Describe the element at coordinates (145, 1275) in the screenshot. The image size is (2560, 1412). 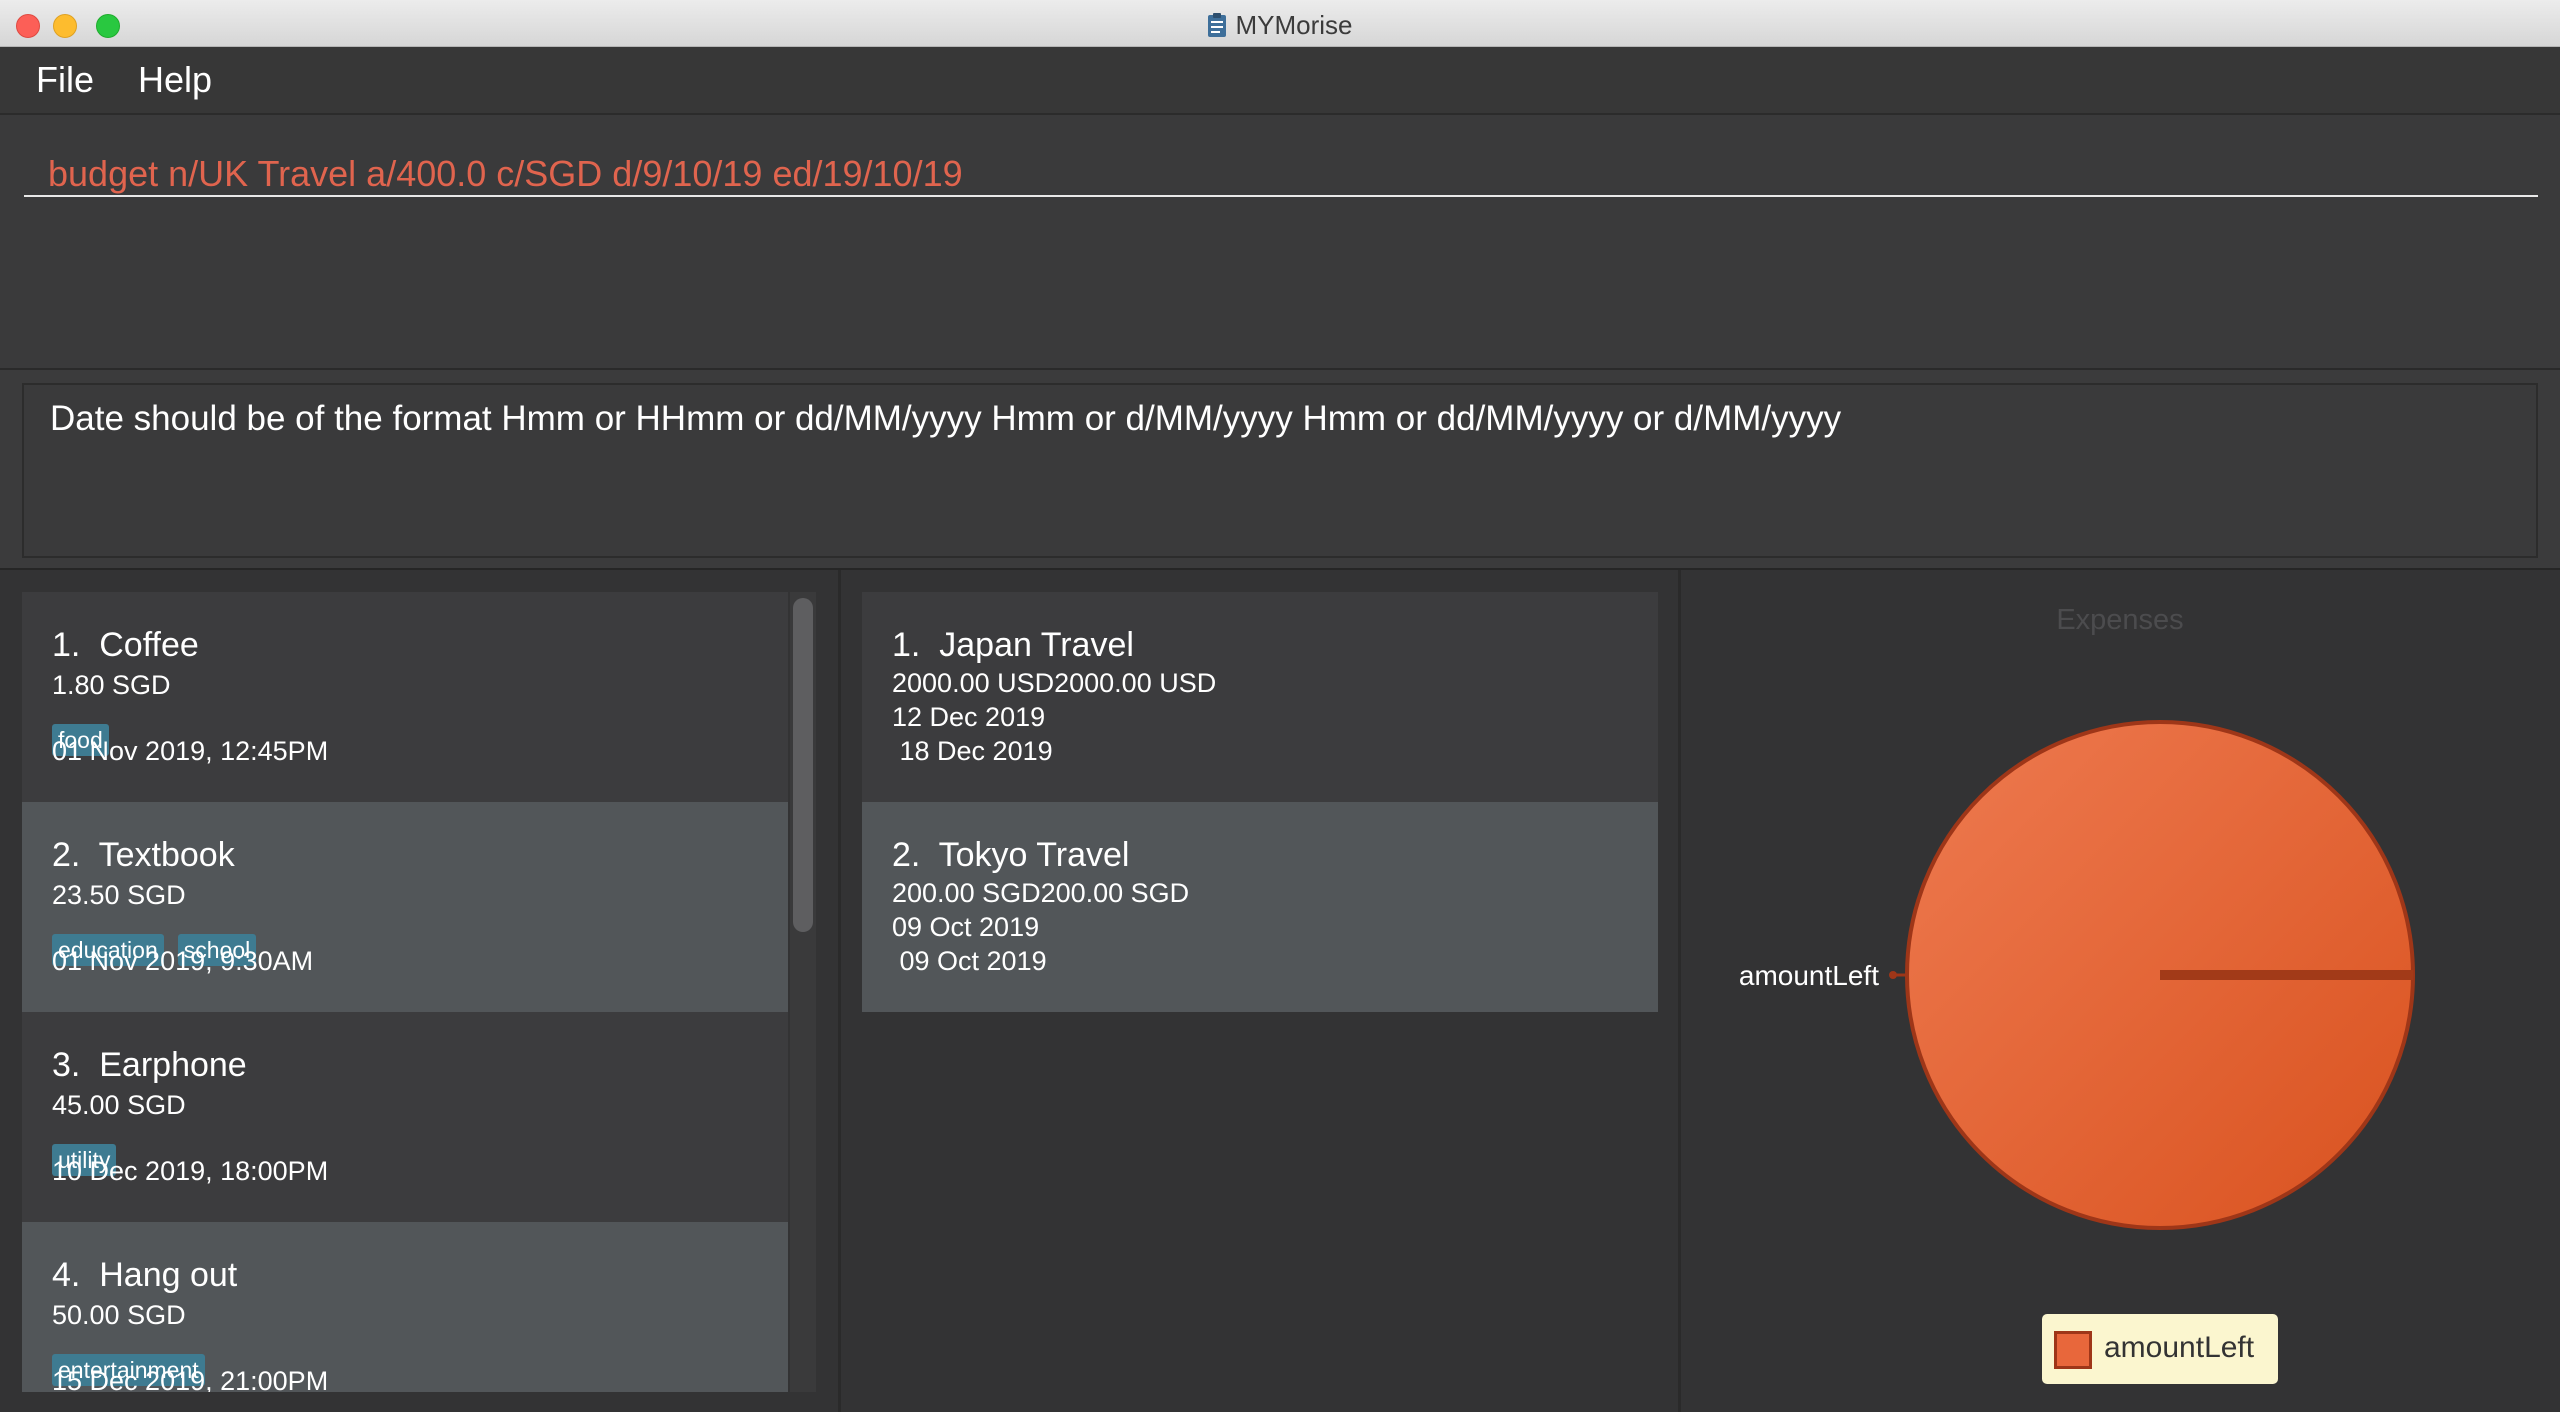
I see `expense-title: 4. Hang out` at that location.